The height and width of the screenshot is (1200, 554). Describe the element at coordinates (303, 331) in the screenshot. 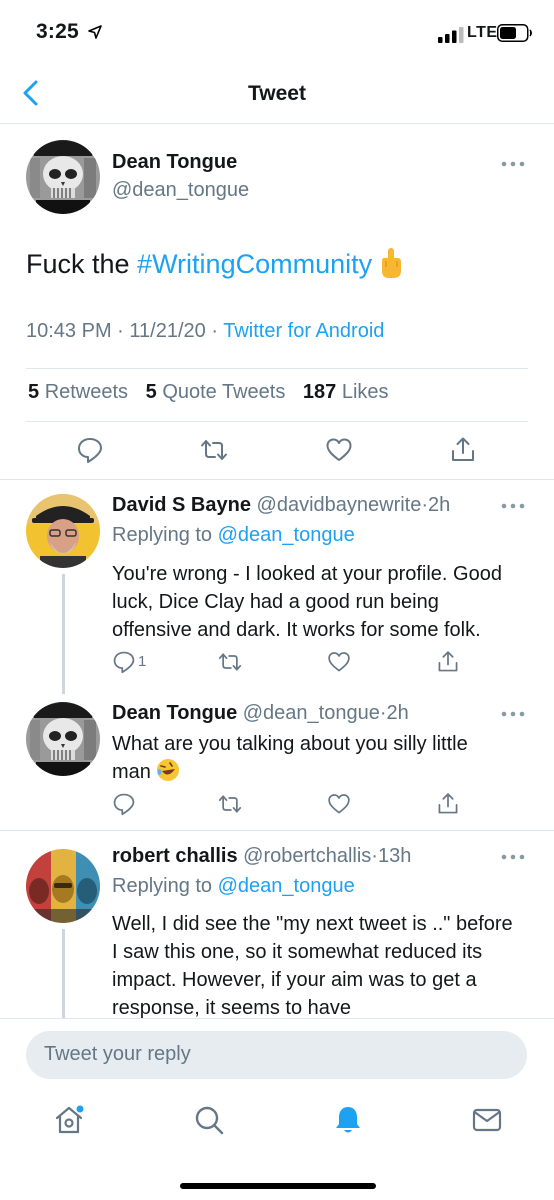

I see `tweet-source-link: Twitter for Android` at that location.